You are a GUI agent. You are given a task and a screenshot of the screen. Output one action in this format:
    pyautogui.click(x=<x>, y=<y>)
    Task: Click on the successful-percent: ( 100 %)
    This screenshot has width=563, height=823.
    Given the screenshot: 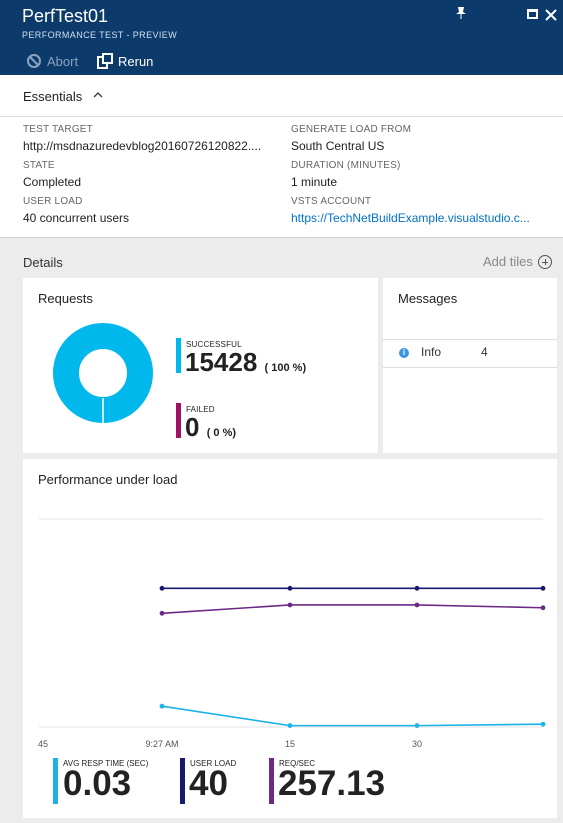 What is the action you would take?
    pyautogui.click(x=285, y=368)
    